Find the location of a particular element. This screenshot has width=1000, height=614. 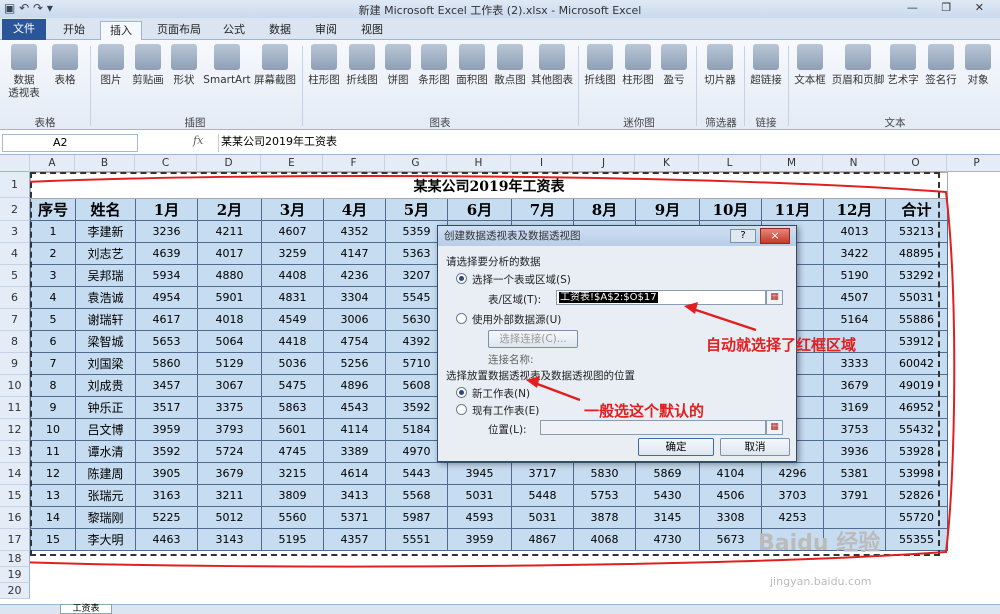

data-cell: 13 is located at coordinates (53, 495).